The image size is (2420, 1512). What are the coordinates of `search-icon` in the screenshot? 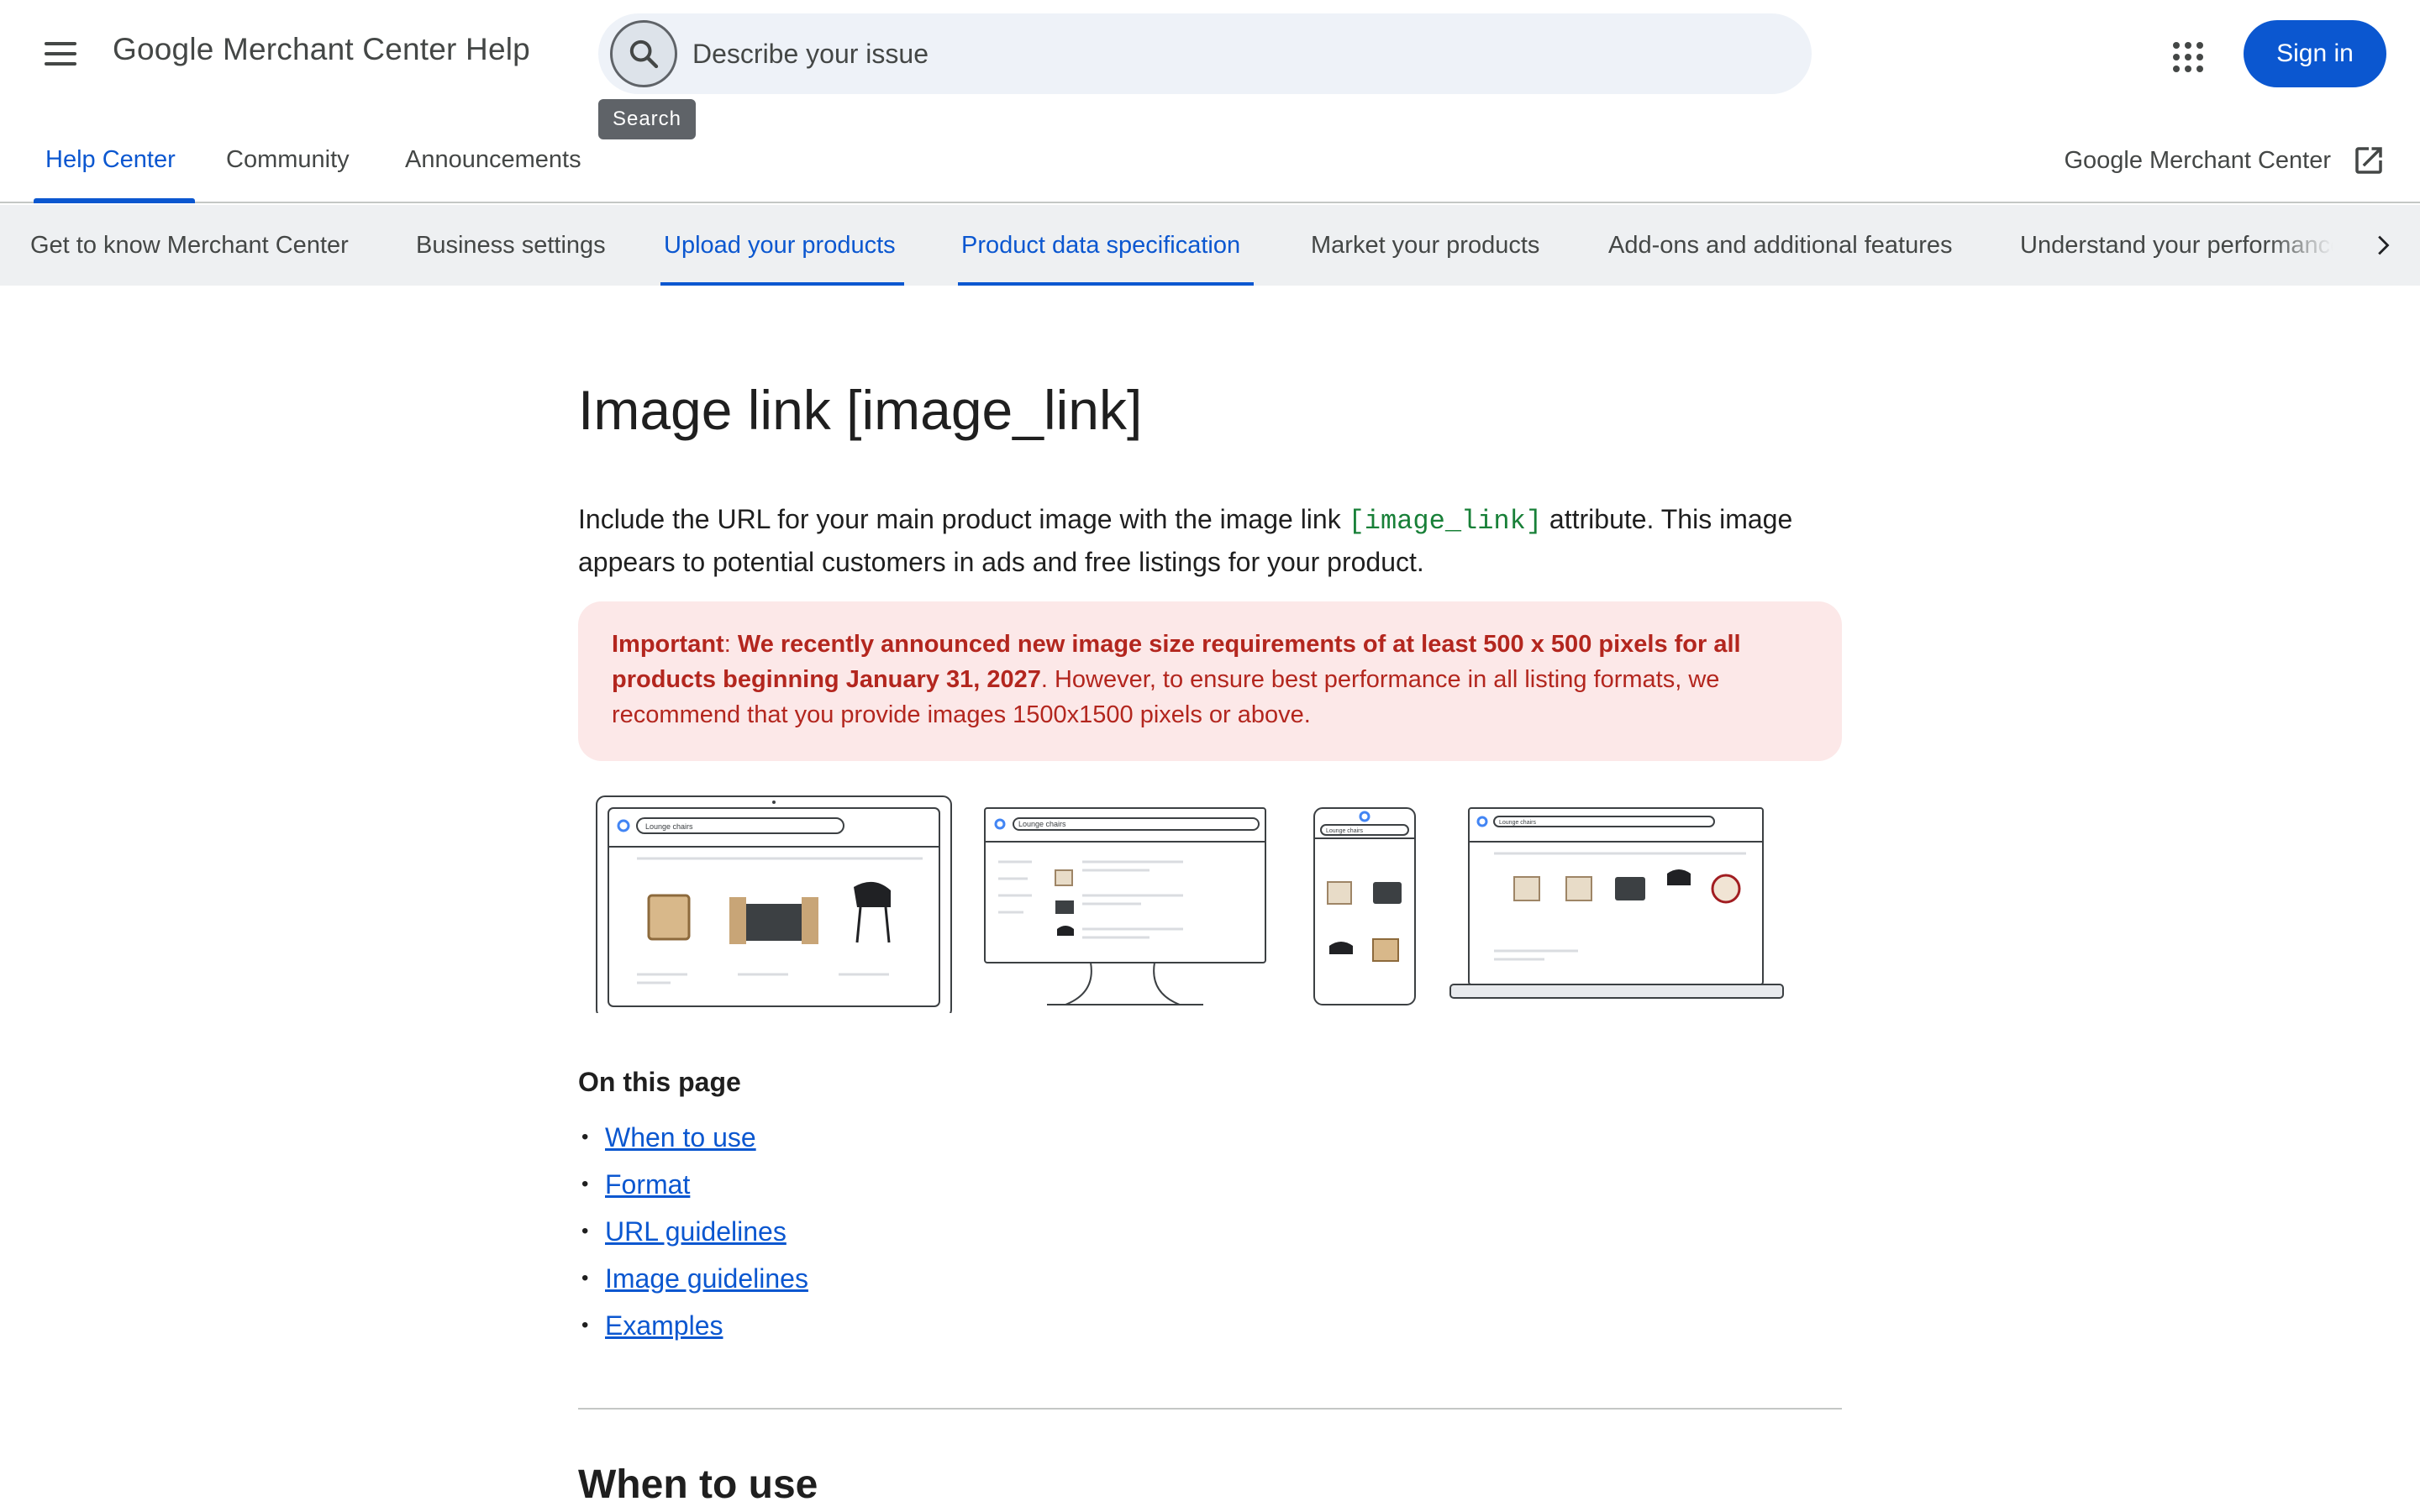 It's located at (644, 54).